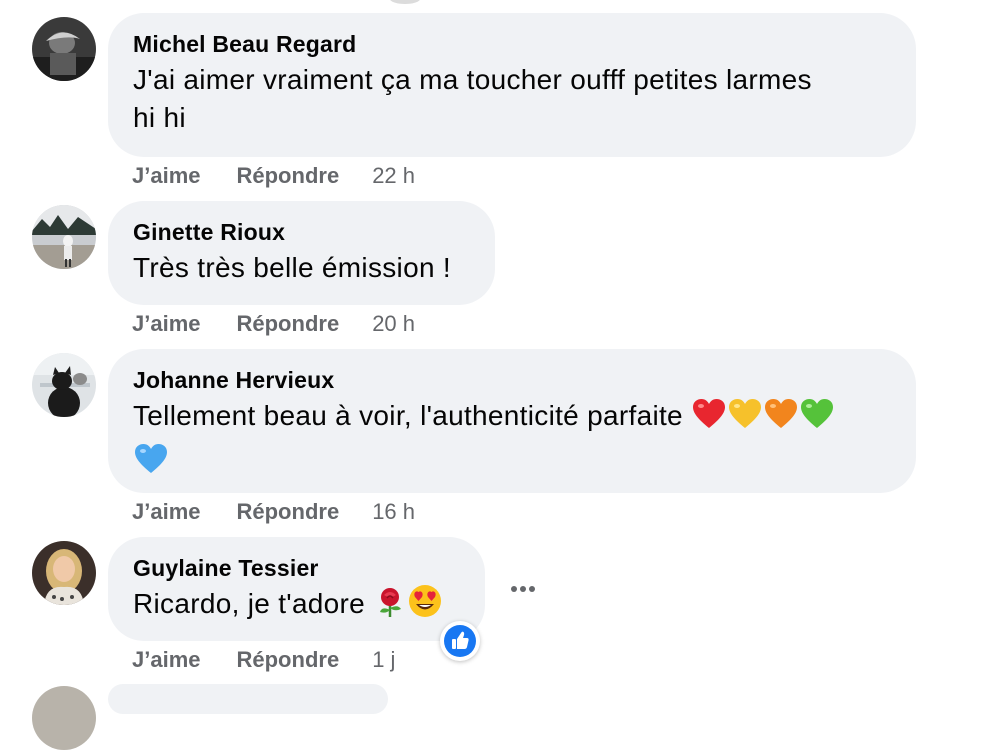 This screenshot has width=988, height=750. I want to click on comment-actions: J’aime Répondre 20 h, so click(273, 324).